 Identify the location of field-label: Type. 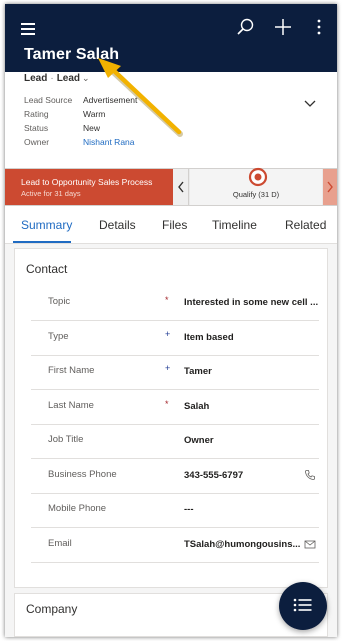
(58, 336).